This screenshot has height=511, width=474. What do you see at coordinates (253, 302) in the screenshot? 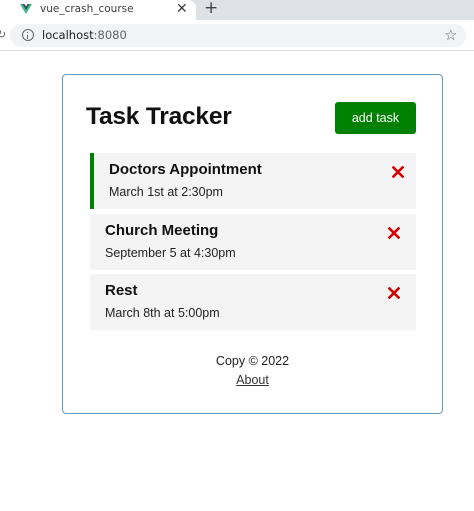
I see `task-item: Rest March 8th at 5:00pm` at bounding box center [253, 302].